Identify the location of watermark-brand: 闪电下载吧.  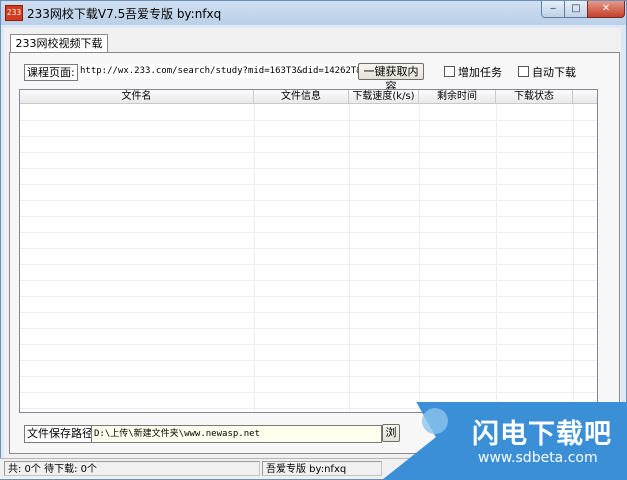
(542, 434).